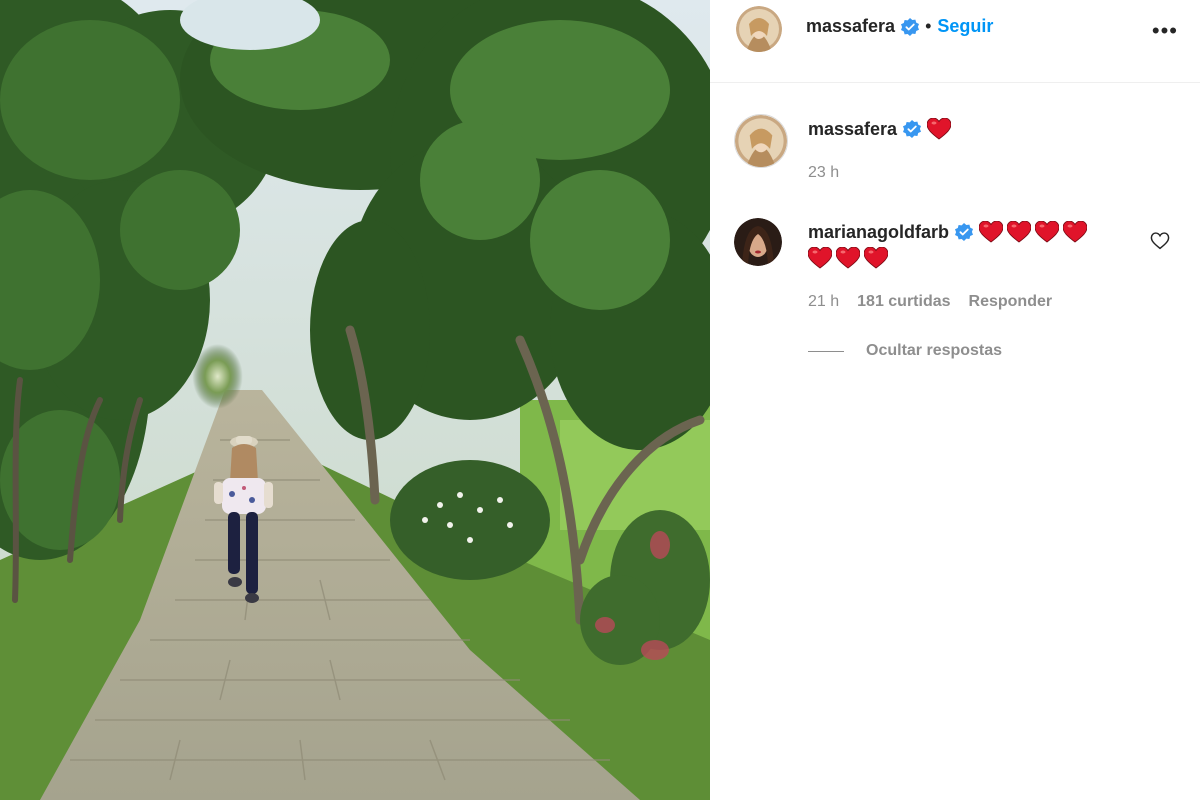 The height and width of the screenshot is (800, 1200). I want to click on hide-replies-label: Ocultar respostas, so click(934, 350).